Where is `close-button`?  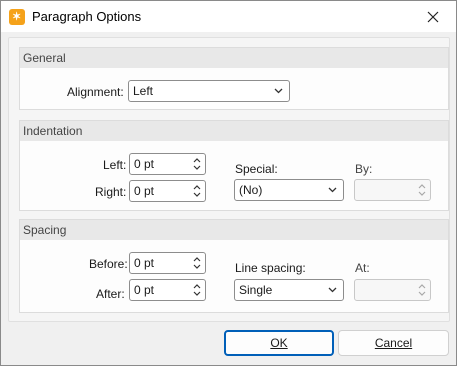 close-button is located at coordinates (433, 16).